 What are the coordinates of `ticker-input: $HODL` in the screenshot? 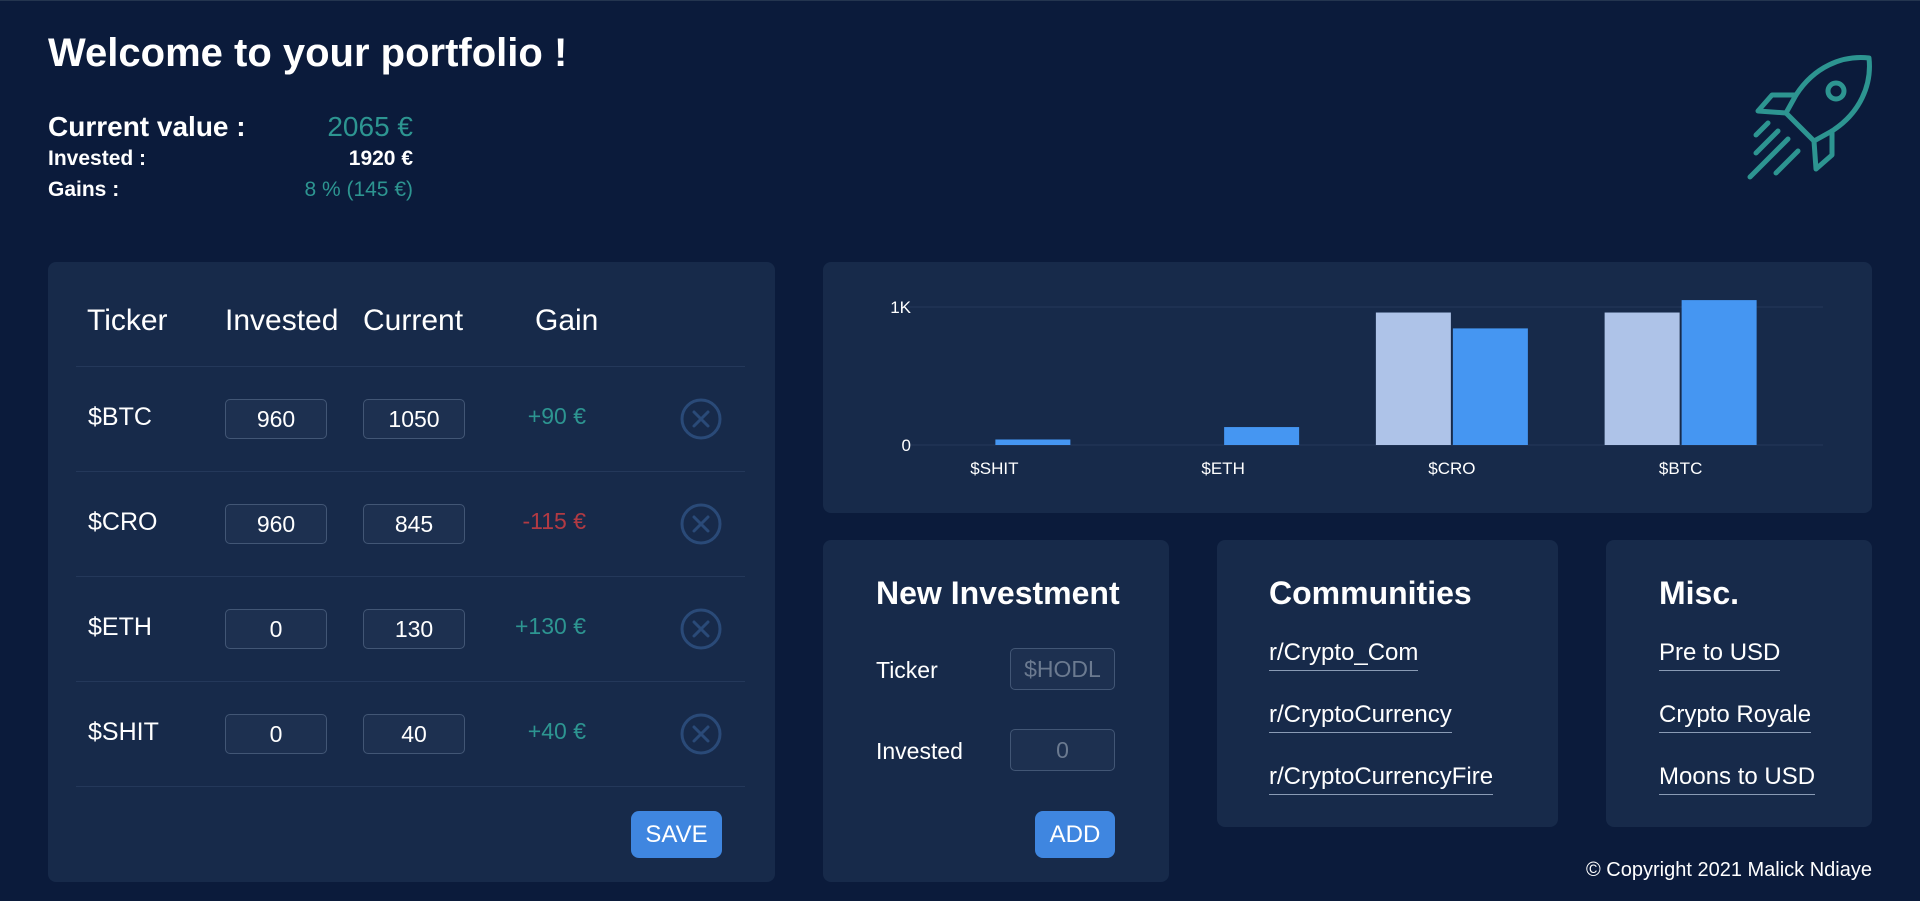 It's located at (1062, 669).